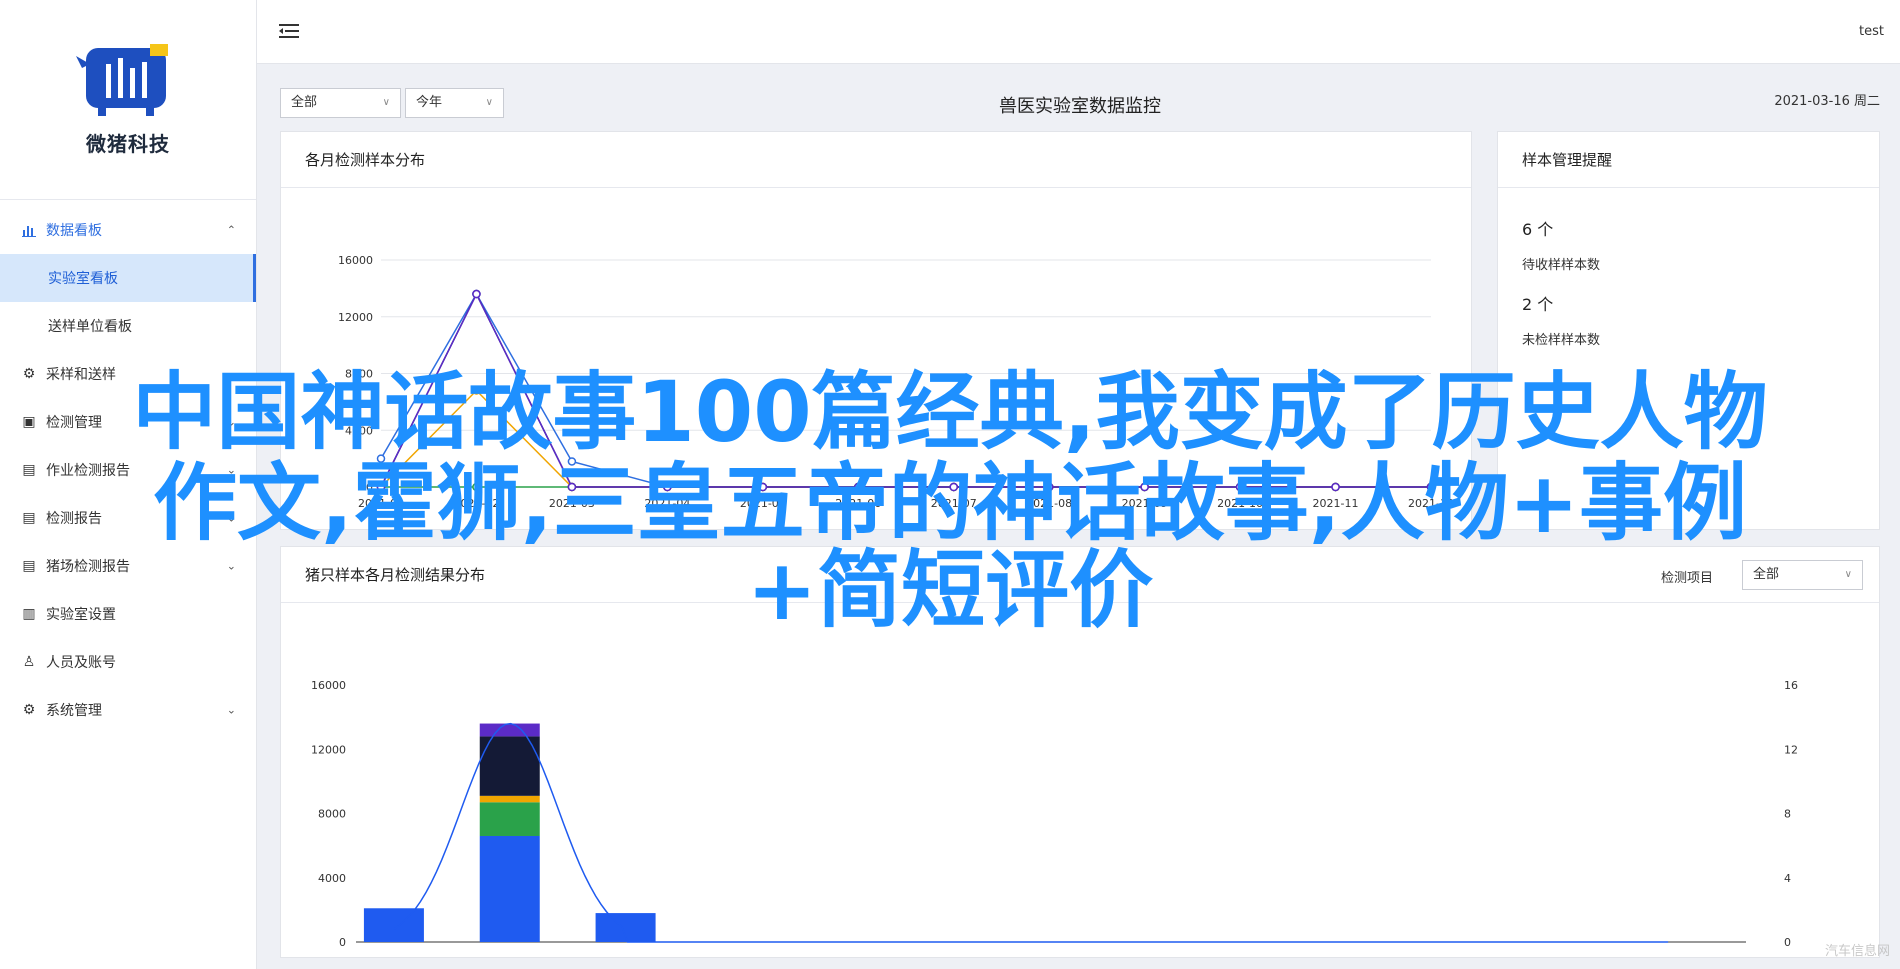 Image resolution: width=1900 pixels, height=969 pixels. Describe the element at coordinates (29, 422) in the screenshot. I see `box-icon: ▣` at that location.